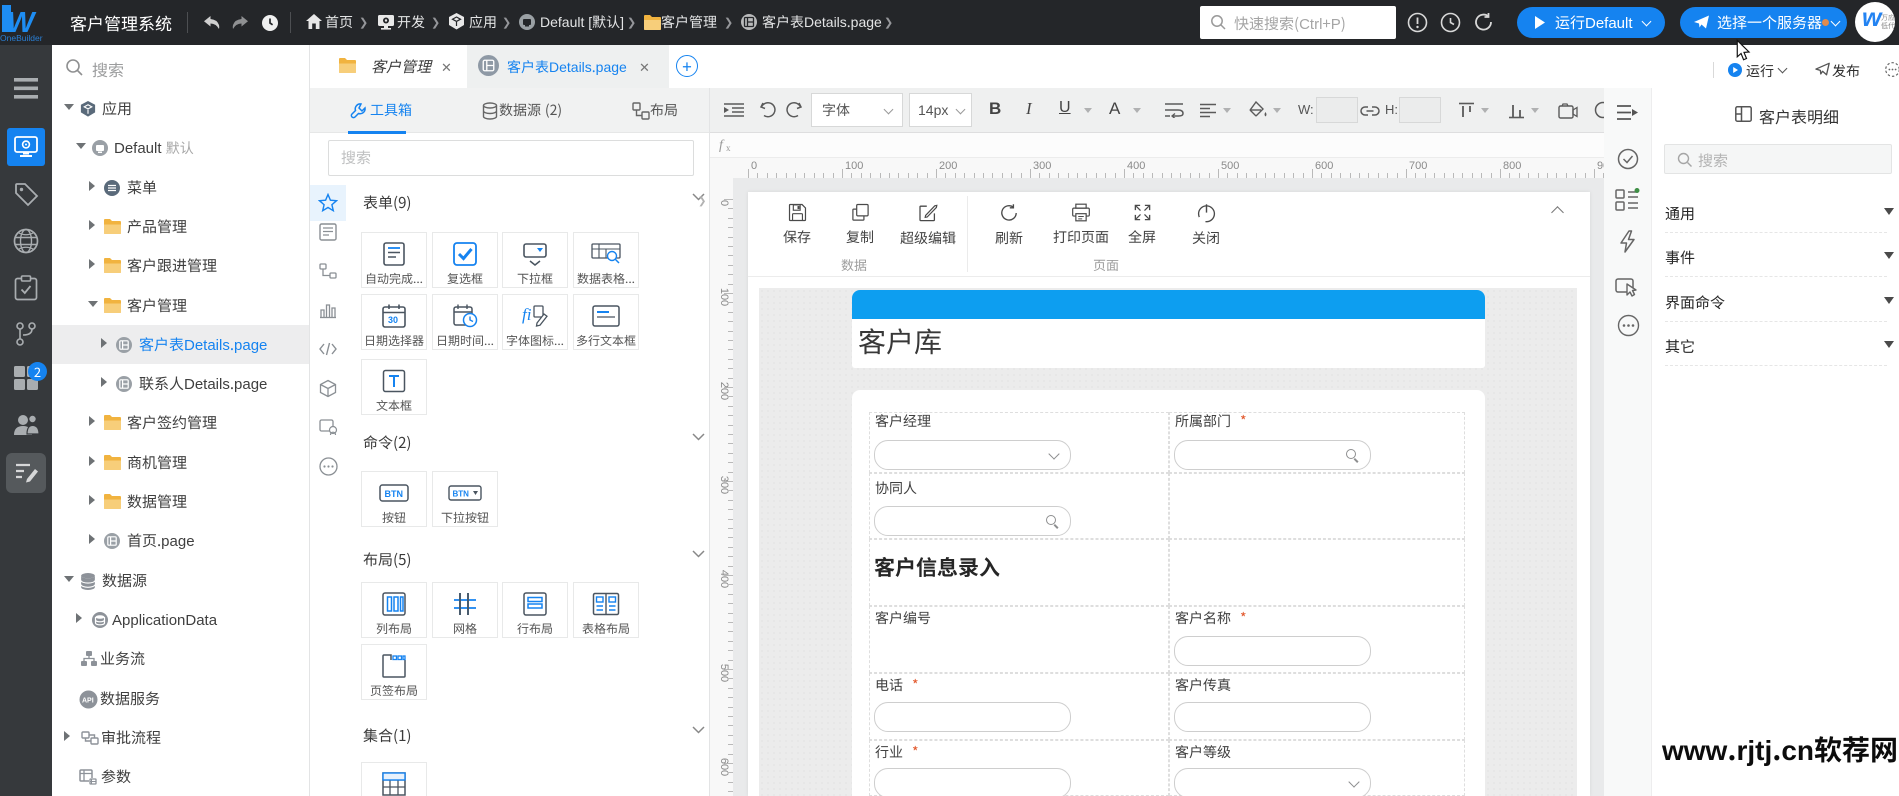 The height and width of the screenshot is (796, 1899). Describe the element at coordinates (722, 145) in the screenshot. I see `svg-text: f` at that location.